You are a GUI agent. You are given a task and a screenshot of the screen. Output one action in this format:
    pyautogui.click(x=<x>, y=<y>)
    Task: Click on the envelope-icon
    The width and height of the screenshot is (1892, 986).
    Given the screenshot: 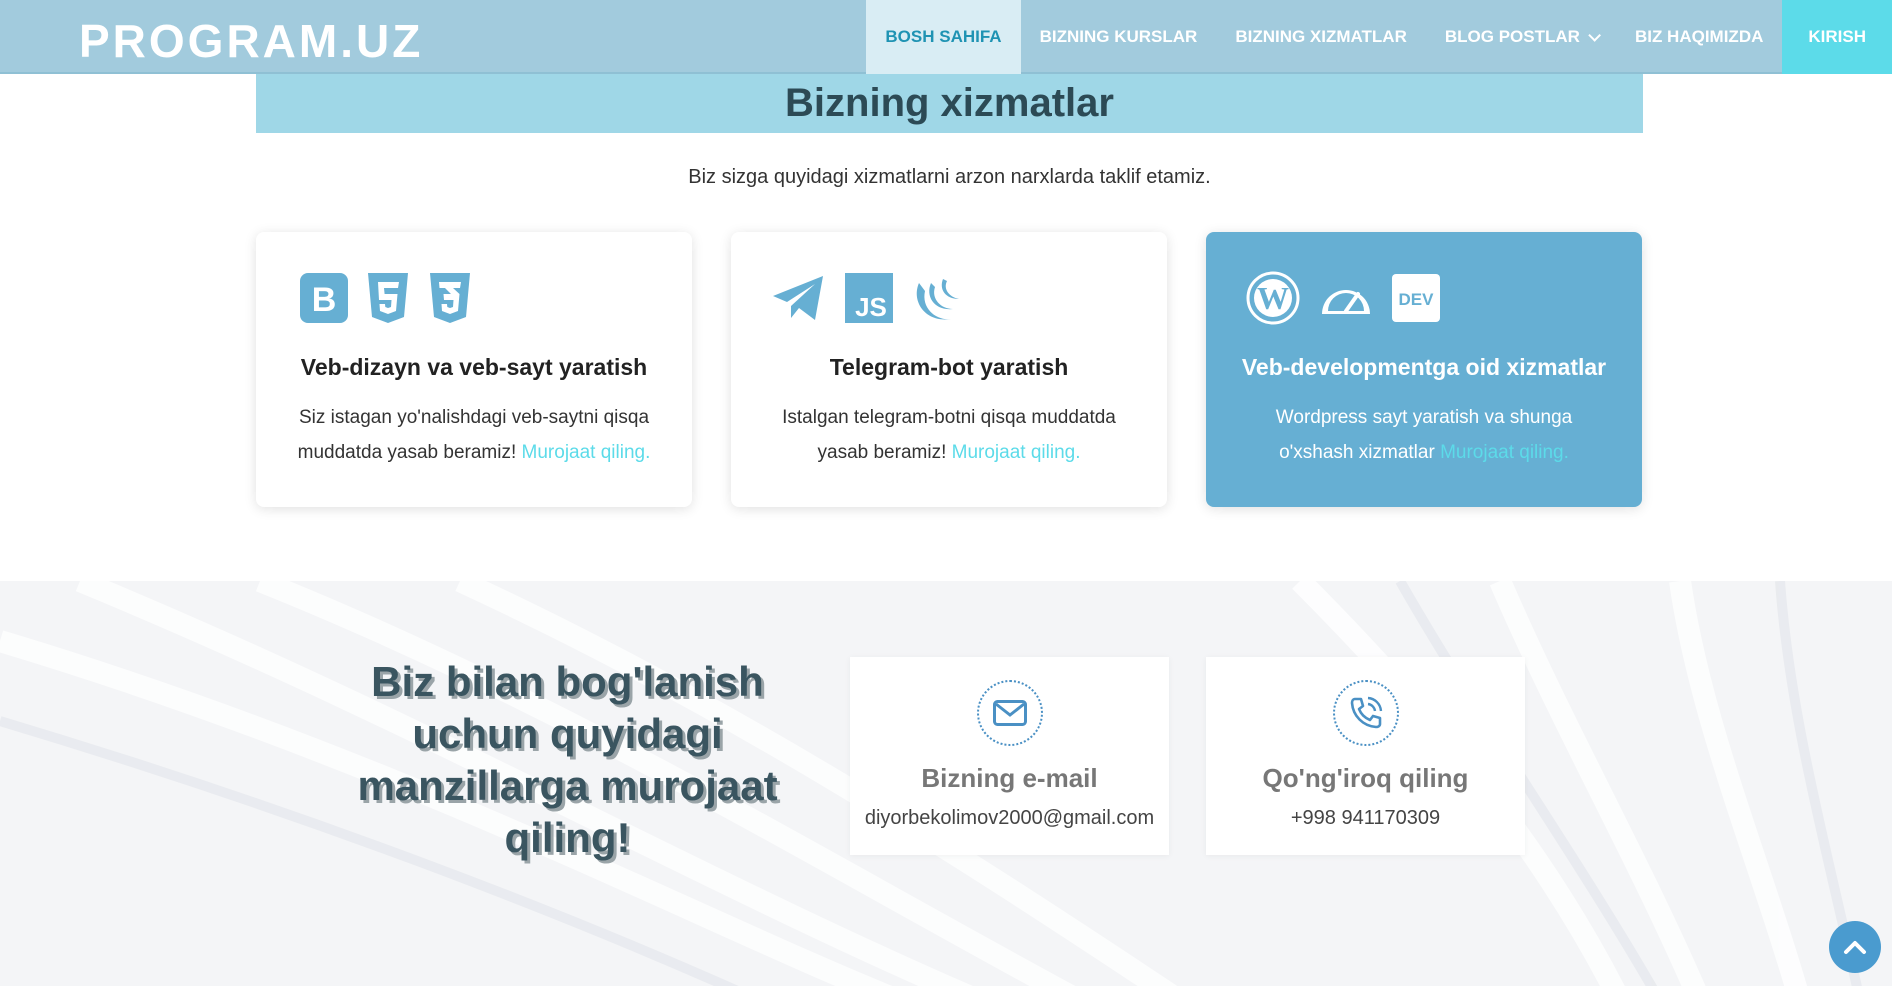 What is the action you would take?
    pyautogui.click(x=1010, y=713)
    